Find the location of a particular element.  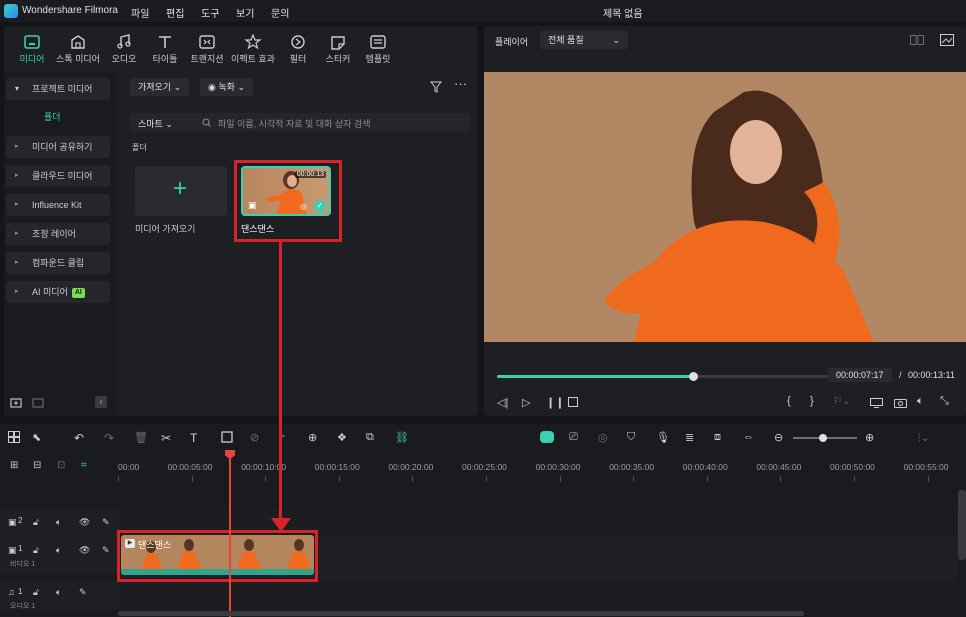

menu-view: 보기 is located at coordinates (245, 12).